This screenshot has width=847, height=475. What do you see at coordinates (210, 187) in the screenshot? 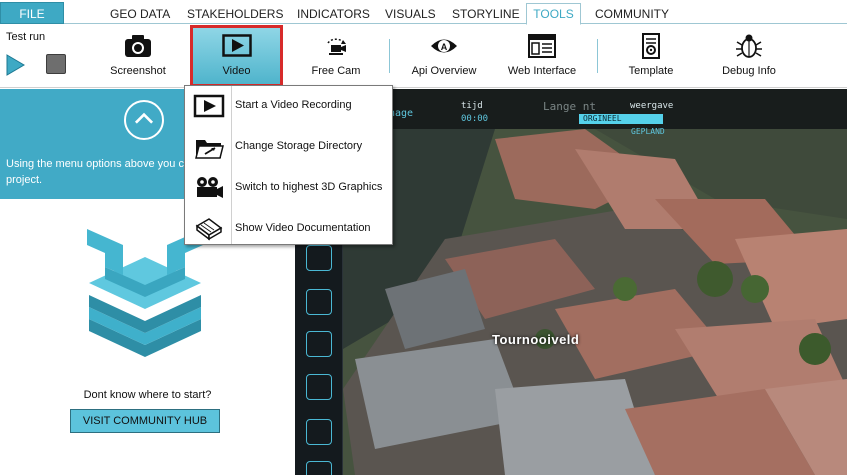
I see `film-camera-icon` at bounding box center [210, 187].